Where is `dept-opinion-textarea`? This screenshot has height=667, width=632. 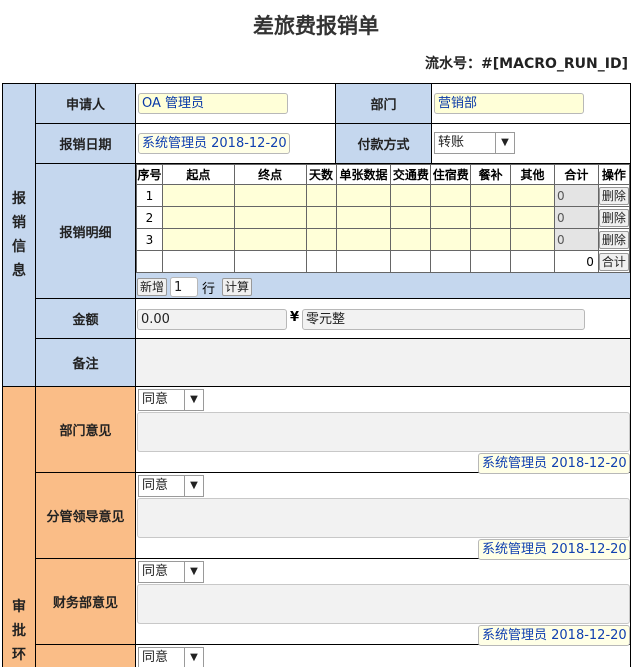
dept-opinion-textarea is located at coordinates (383, 432).